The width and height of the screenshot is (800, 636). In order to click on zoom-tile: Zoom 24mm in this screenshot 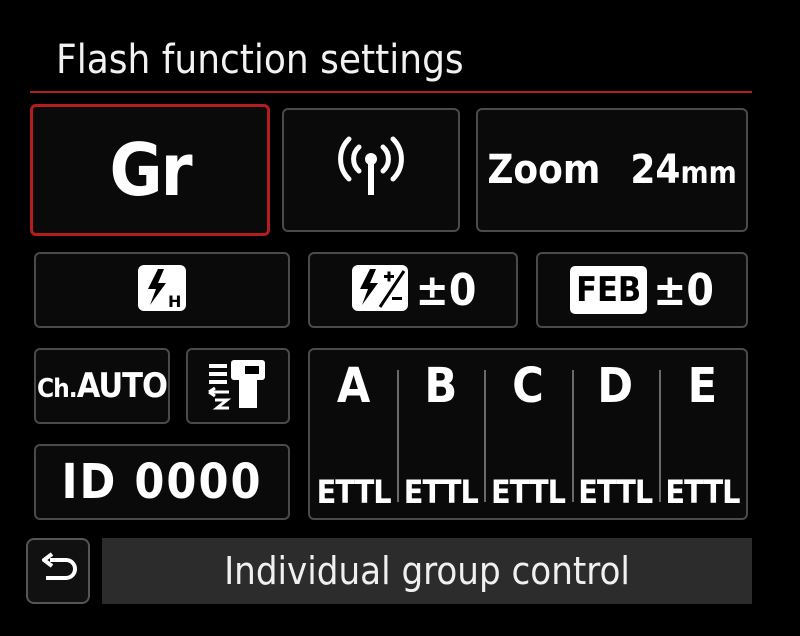, I will do `click(612, 170)`.